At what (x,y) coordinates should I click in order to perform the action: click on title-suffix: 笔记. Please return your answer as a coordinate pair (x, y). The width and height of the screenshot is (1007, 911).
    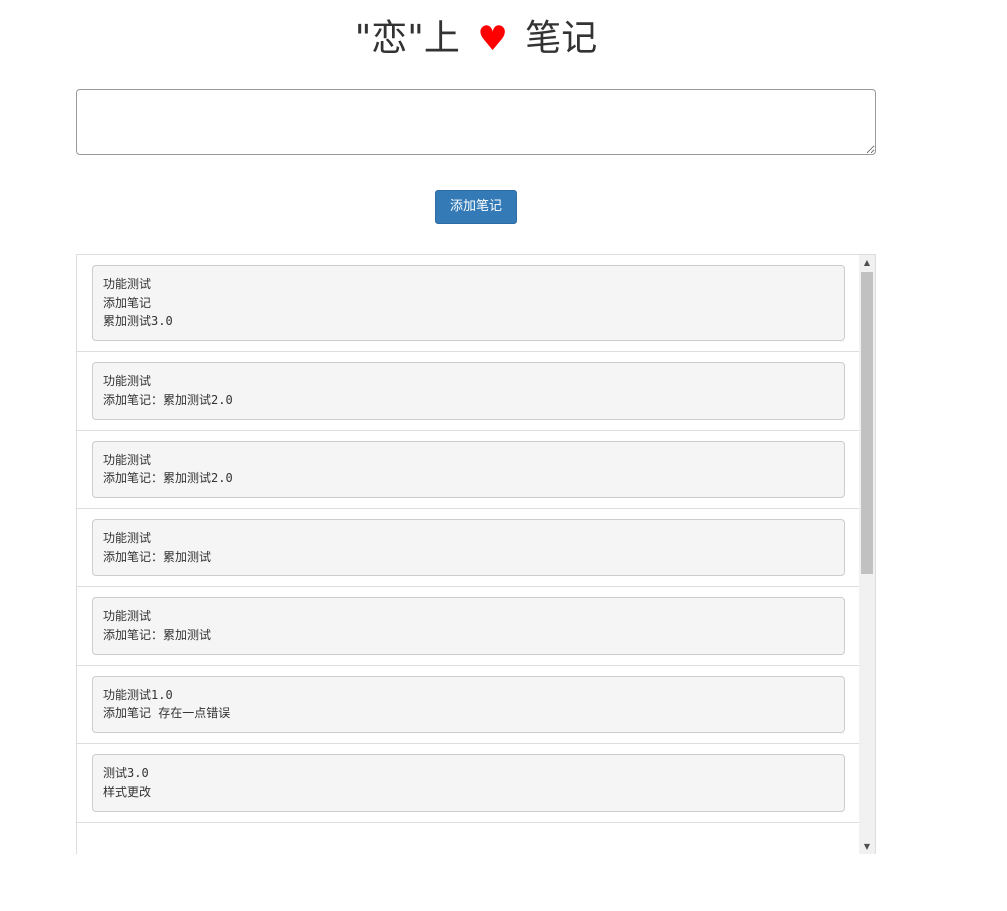
    Looking at the image, I should click on (561, 38).